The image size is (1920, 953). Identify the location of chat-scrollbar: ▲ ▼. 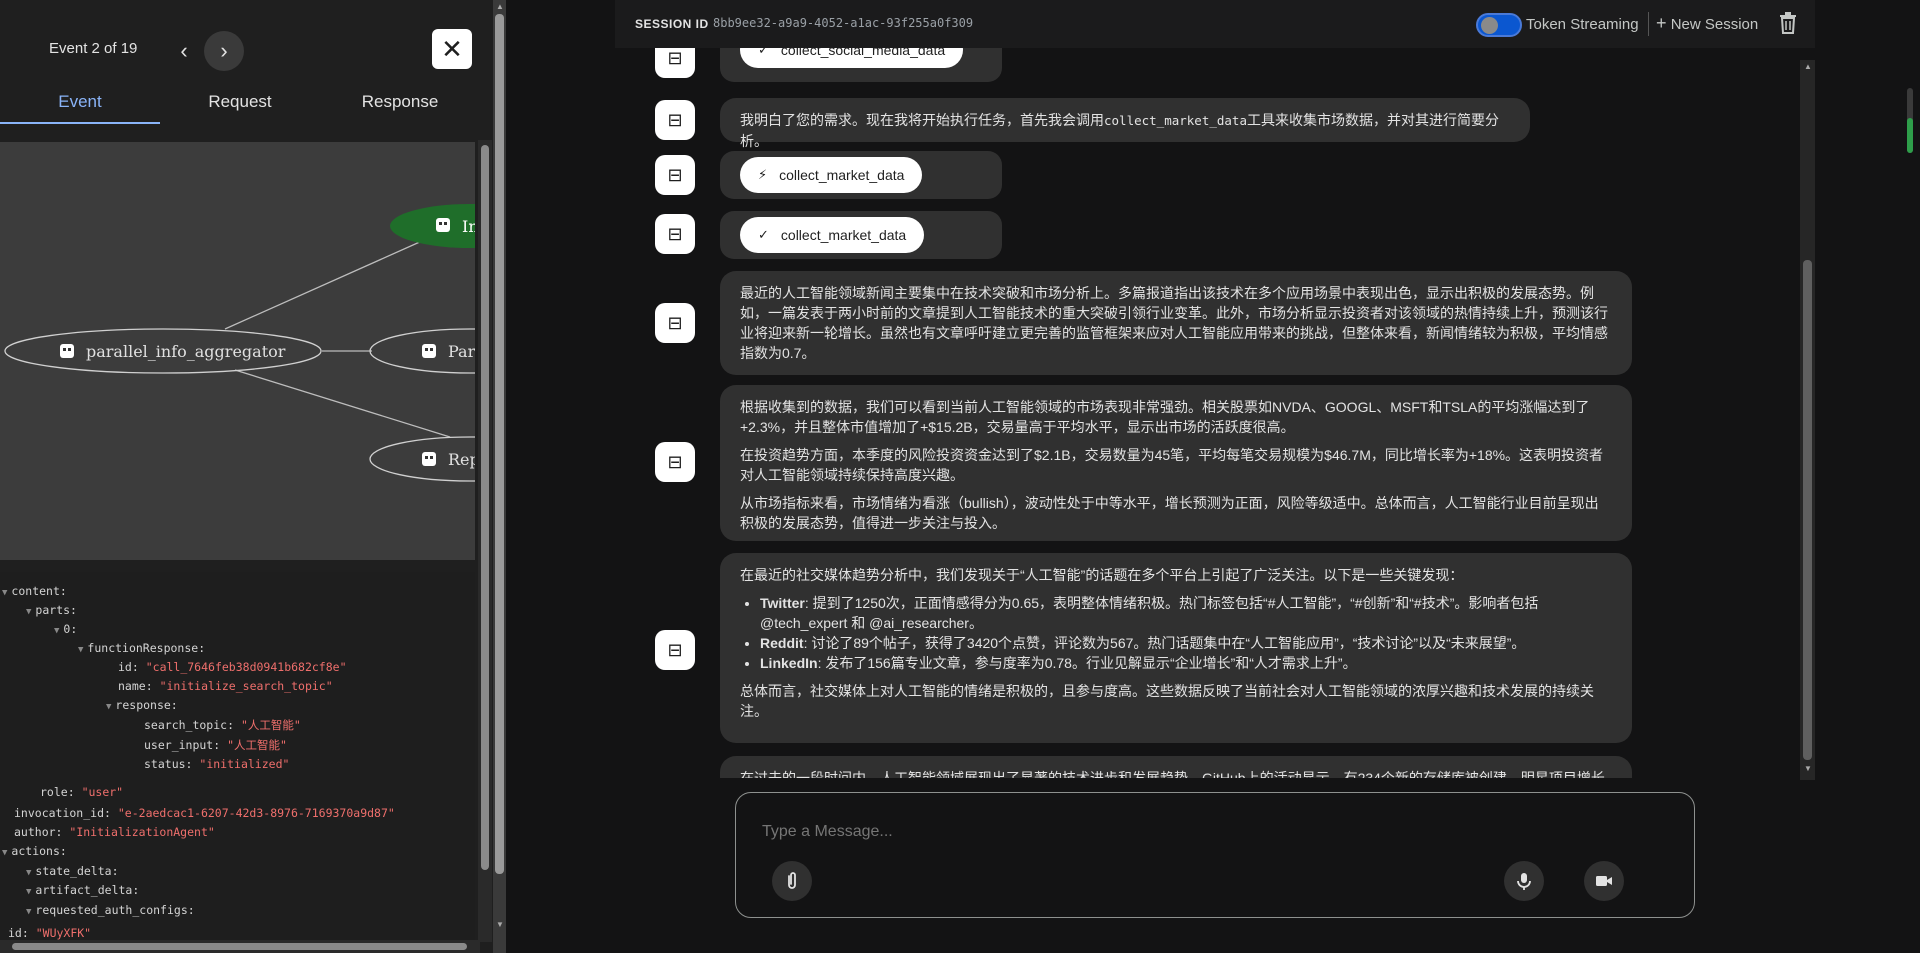
(1807, 420).